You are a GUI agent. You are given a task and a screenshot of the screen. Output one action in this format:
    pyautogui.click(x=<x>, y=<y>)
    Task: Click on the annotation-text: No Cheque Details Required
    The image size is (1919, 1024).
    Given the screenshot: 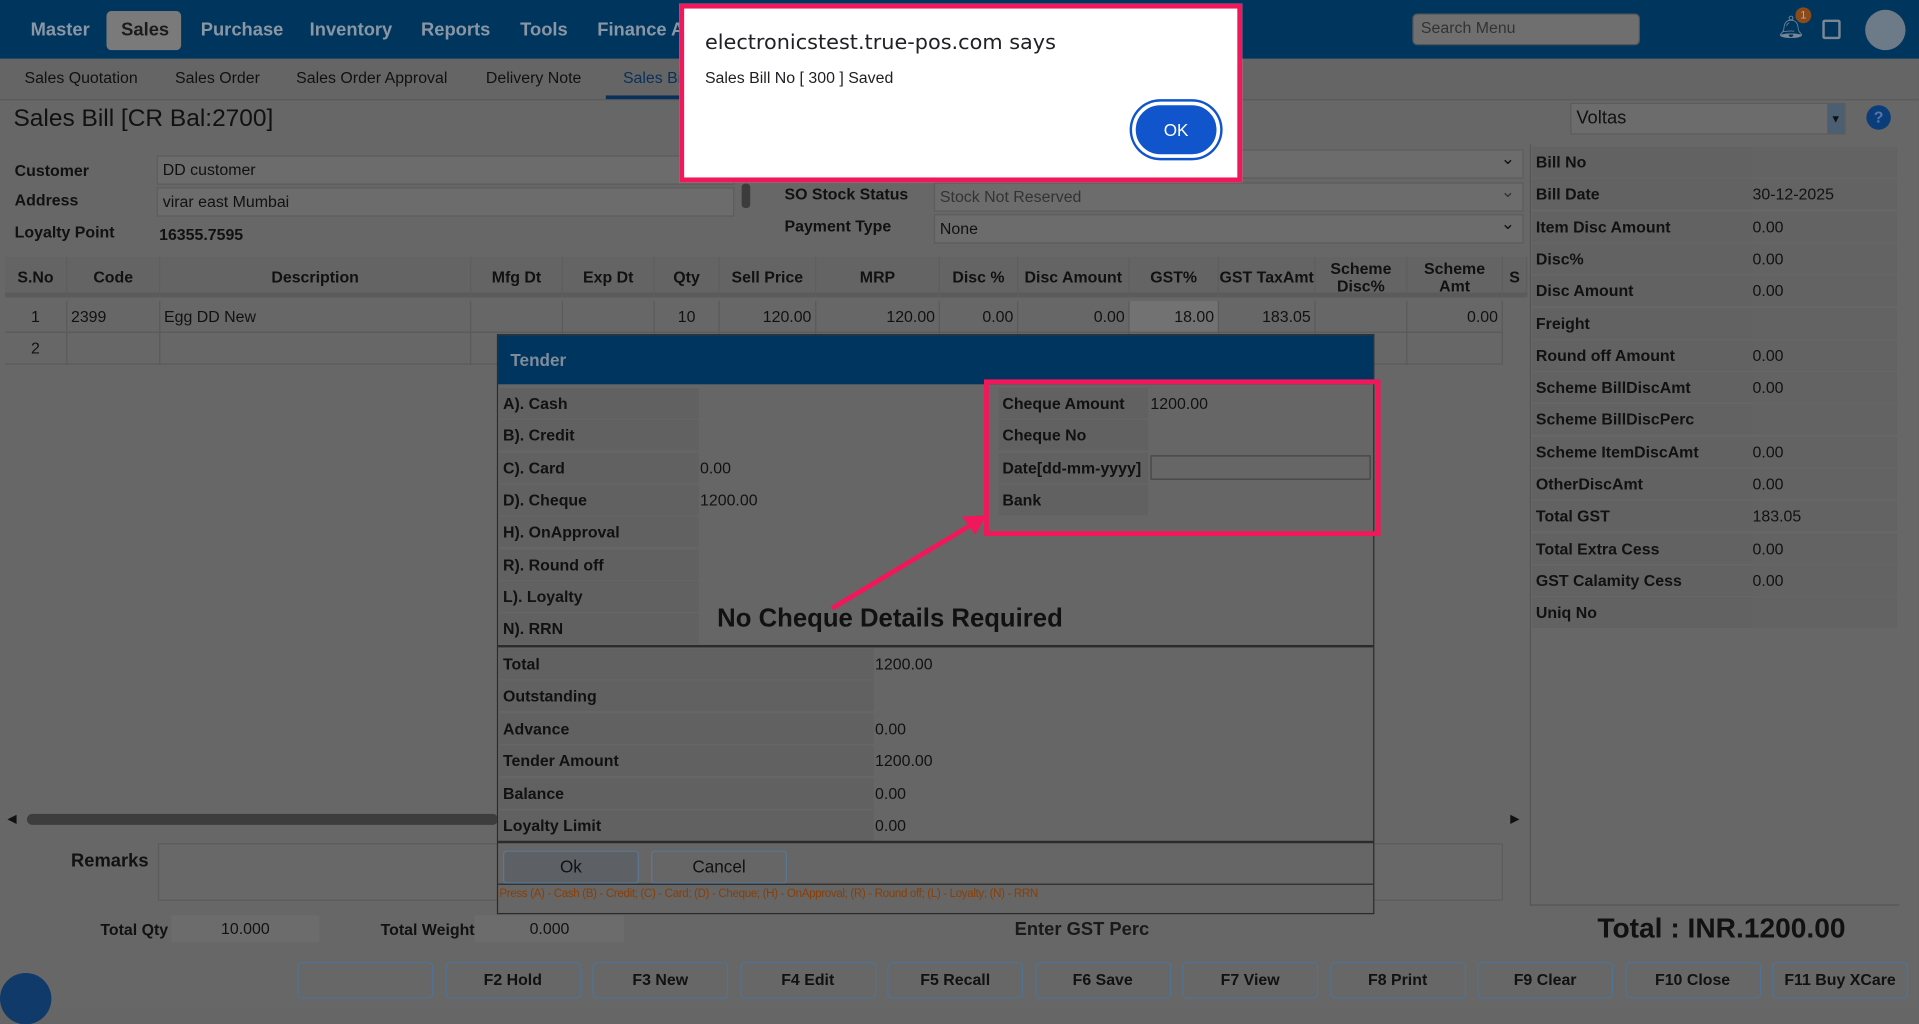 What is the action you would take?
    pyautogui.click(x=890, y=618)
    